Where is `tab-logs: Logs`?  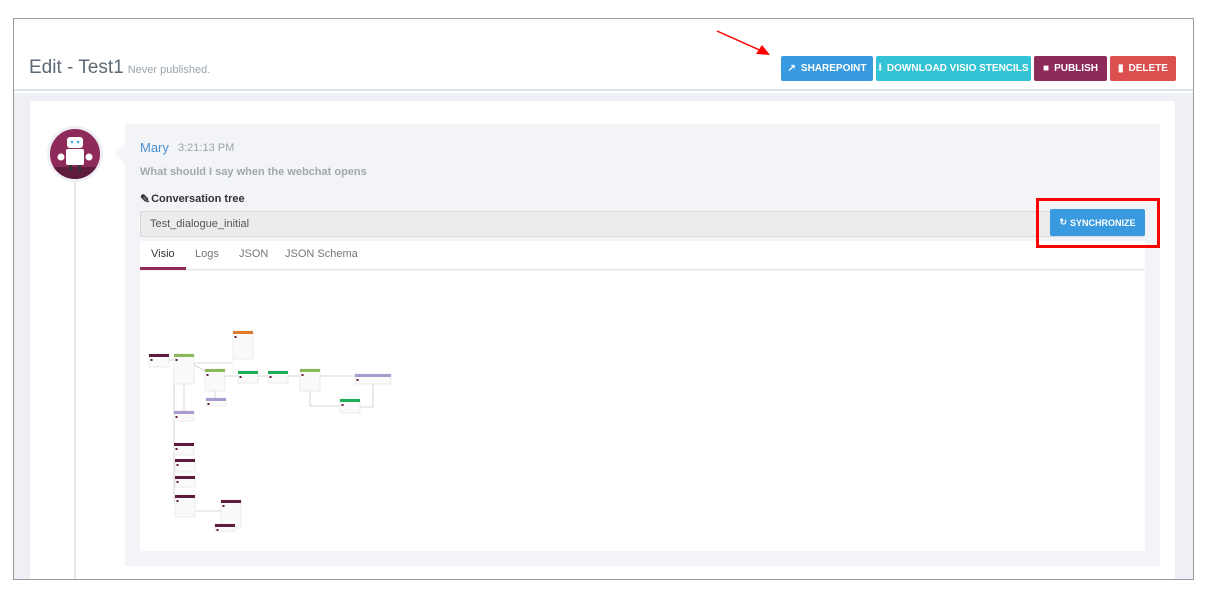 tab-logs: Logs is located at coordinates (207, 255).